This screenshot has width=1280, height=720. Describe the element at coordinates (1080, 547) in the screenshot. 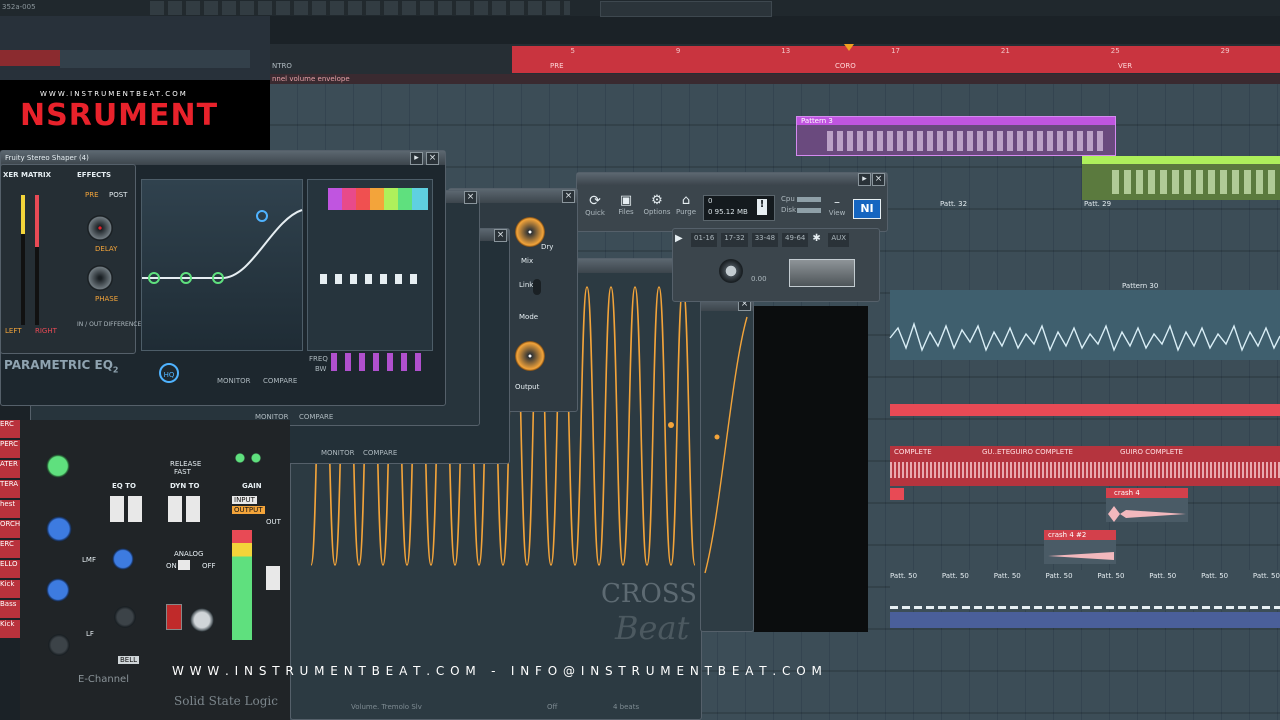

I see `crash-clip-2: crash 4 #2` at that location.